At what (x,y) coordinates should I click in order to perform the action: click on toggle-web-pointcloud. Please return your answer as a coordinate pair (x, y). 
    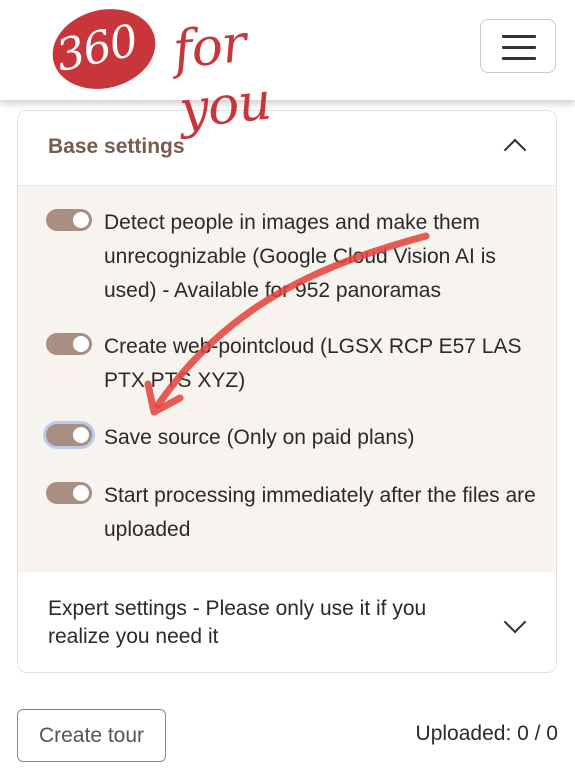
    Looking at the image, I should click on (69, 344).